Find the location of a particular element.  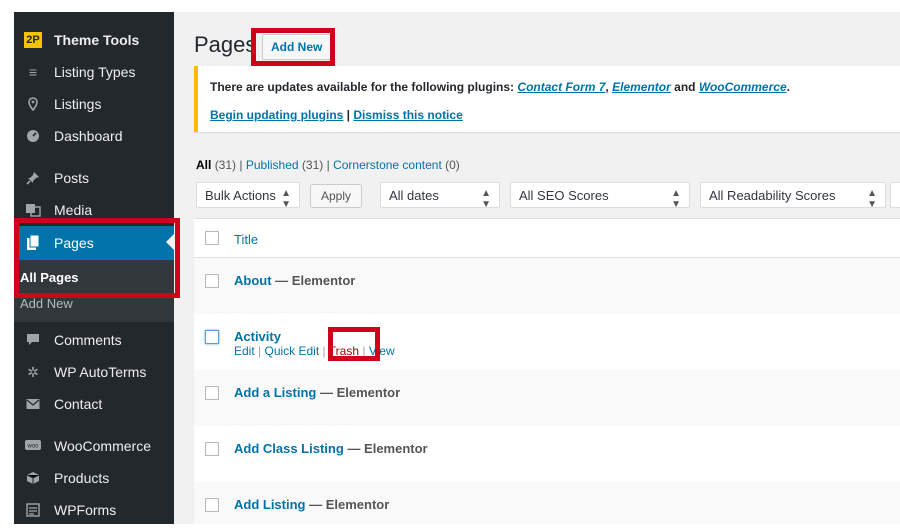

sidebar-item-label: Theme Tools is located at coordinates (97, 40).